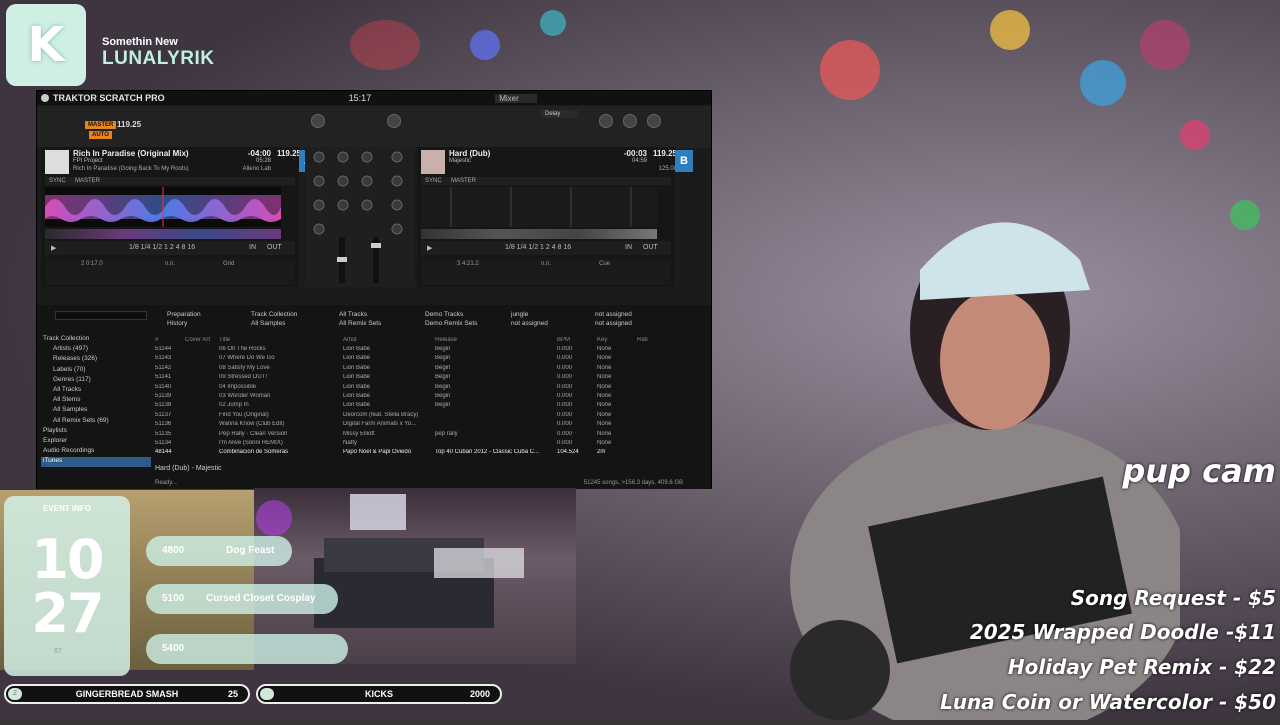 Image resolution: width=1280 pixels, height=725 pixels. I want to click on tree-item: Track Collection, so click(96, 340).